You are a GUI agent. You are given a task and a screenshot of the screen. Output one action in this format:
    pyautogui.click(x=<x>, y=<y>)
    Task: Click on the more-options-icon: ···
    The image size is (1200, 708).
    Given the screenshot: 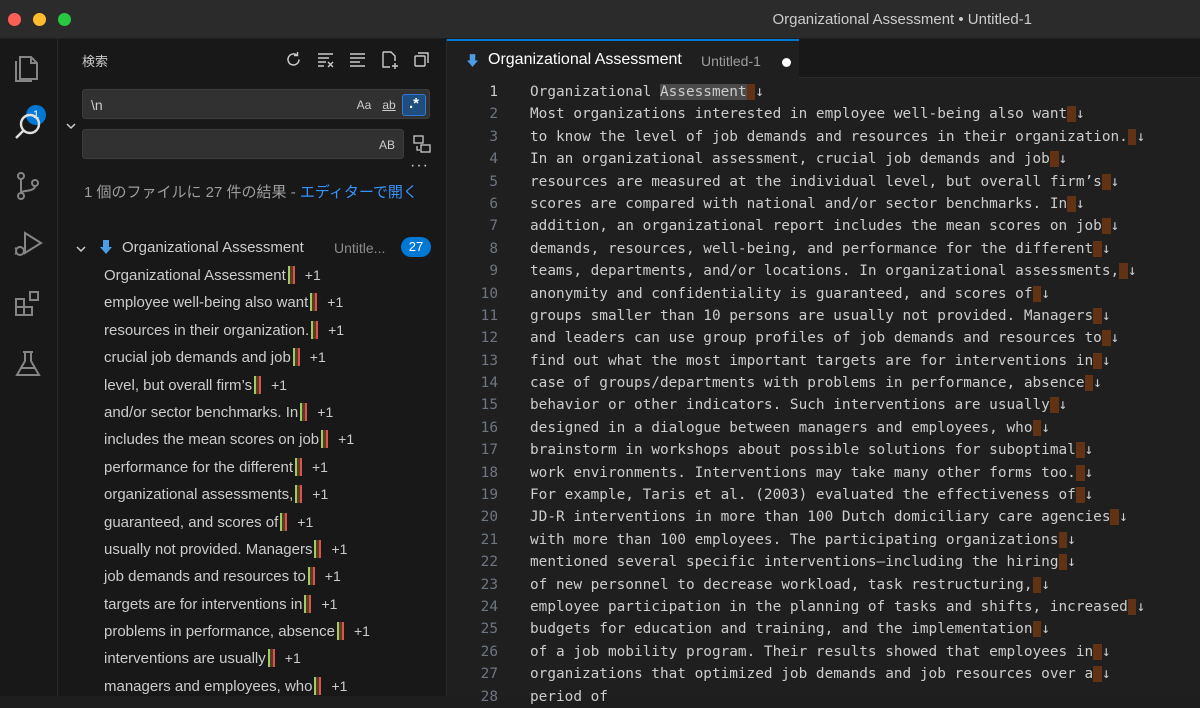 What is the action you would take?
    pyautogui.click(x=419, y=166)
    